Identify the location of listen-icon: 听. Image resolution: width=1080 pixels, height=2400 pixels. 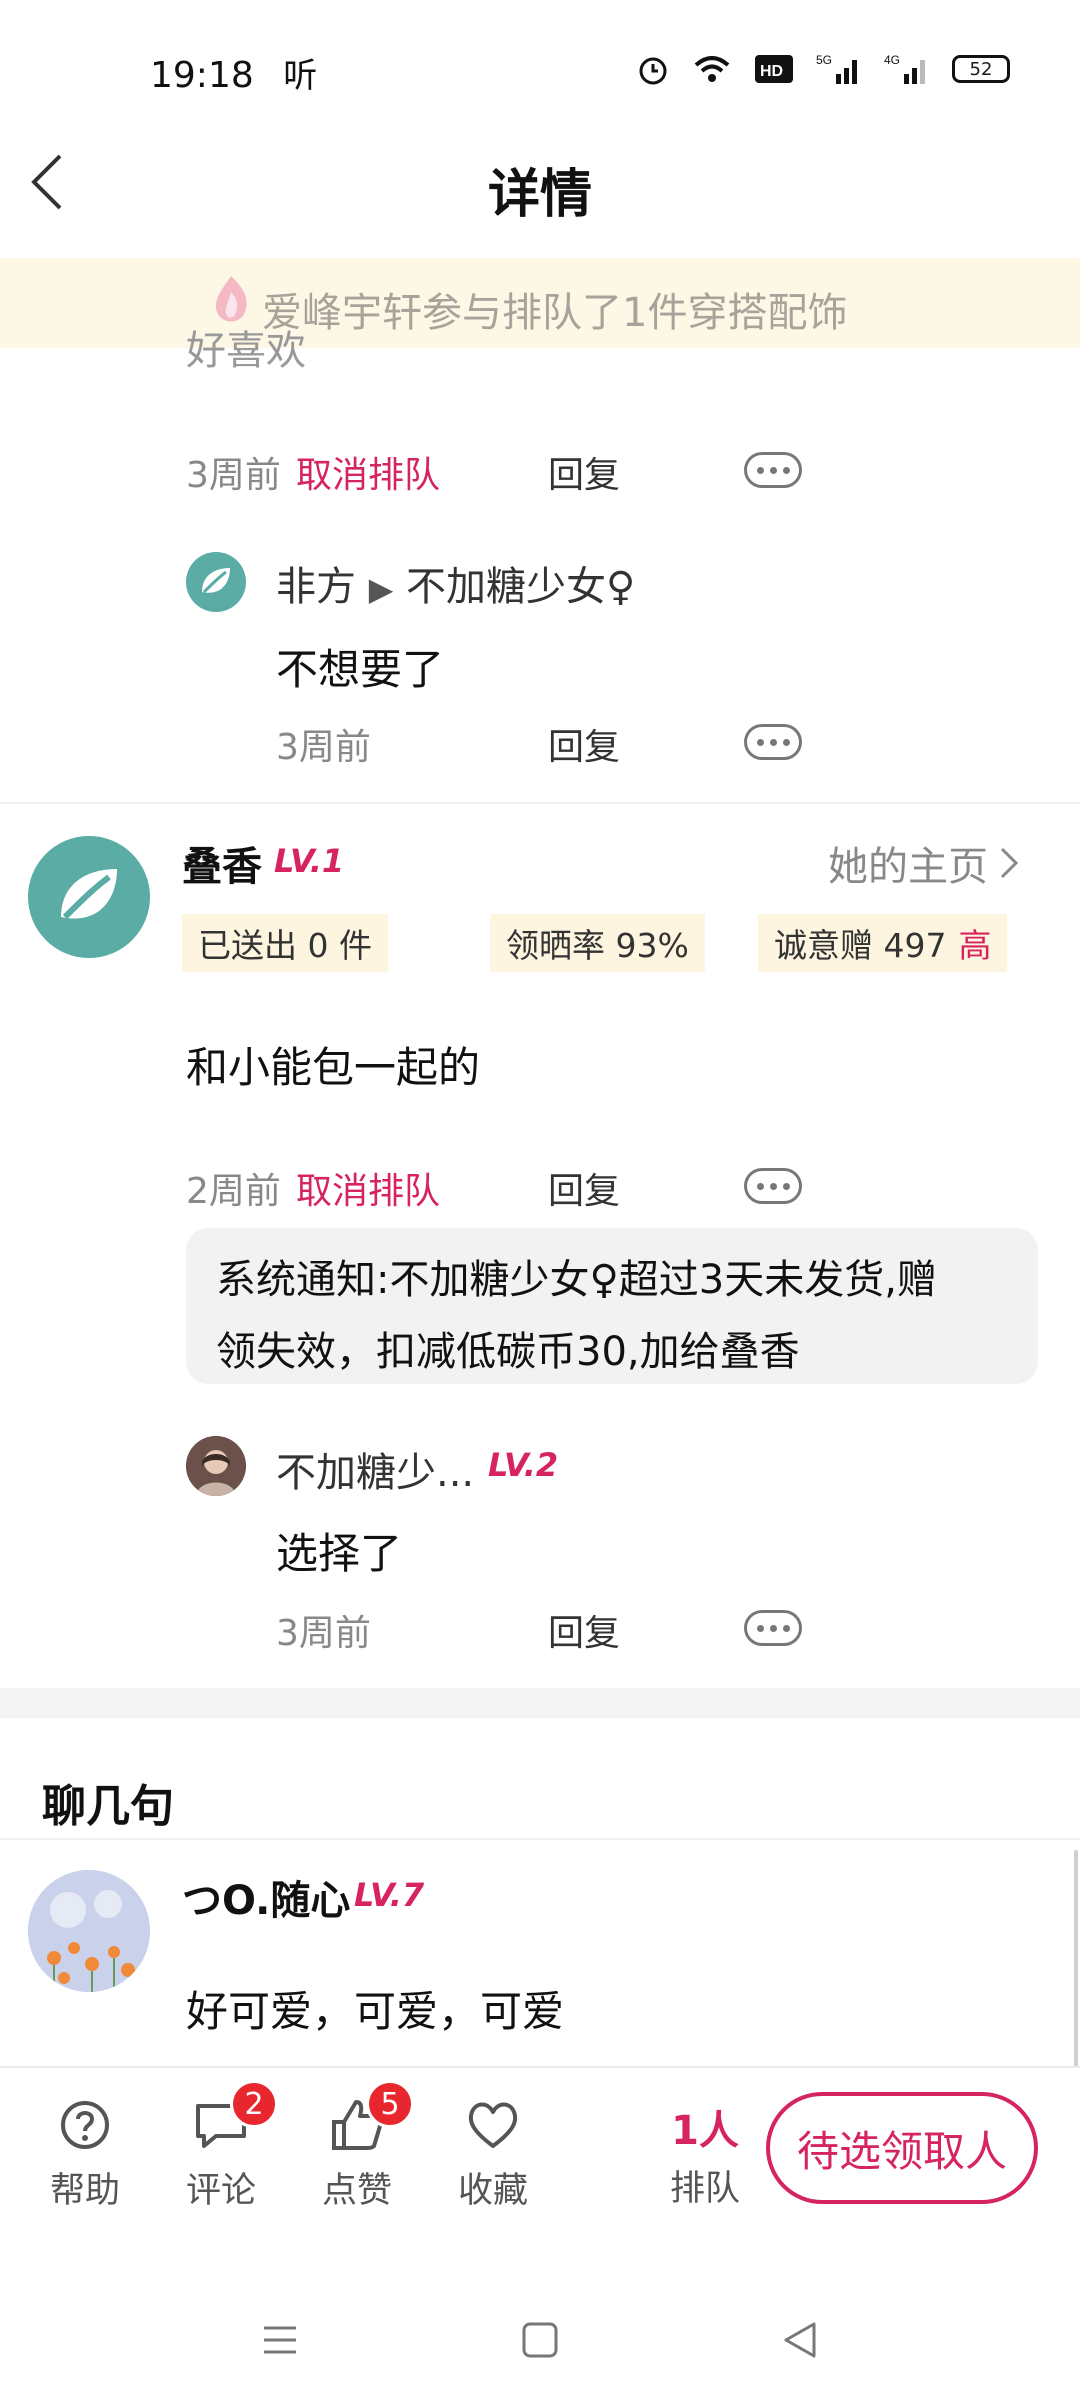
(300, 76).